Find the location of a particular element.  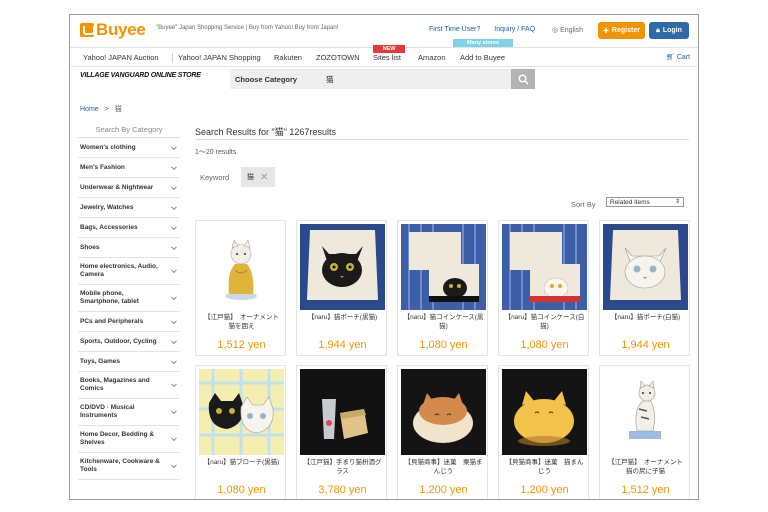

product-card: 【naru】猫ブローチ(黒猫) 1,080 yen is located at coordinates (240, 432).